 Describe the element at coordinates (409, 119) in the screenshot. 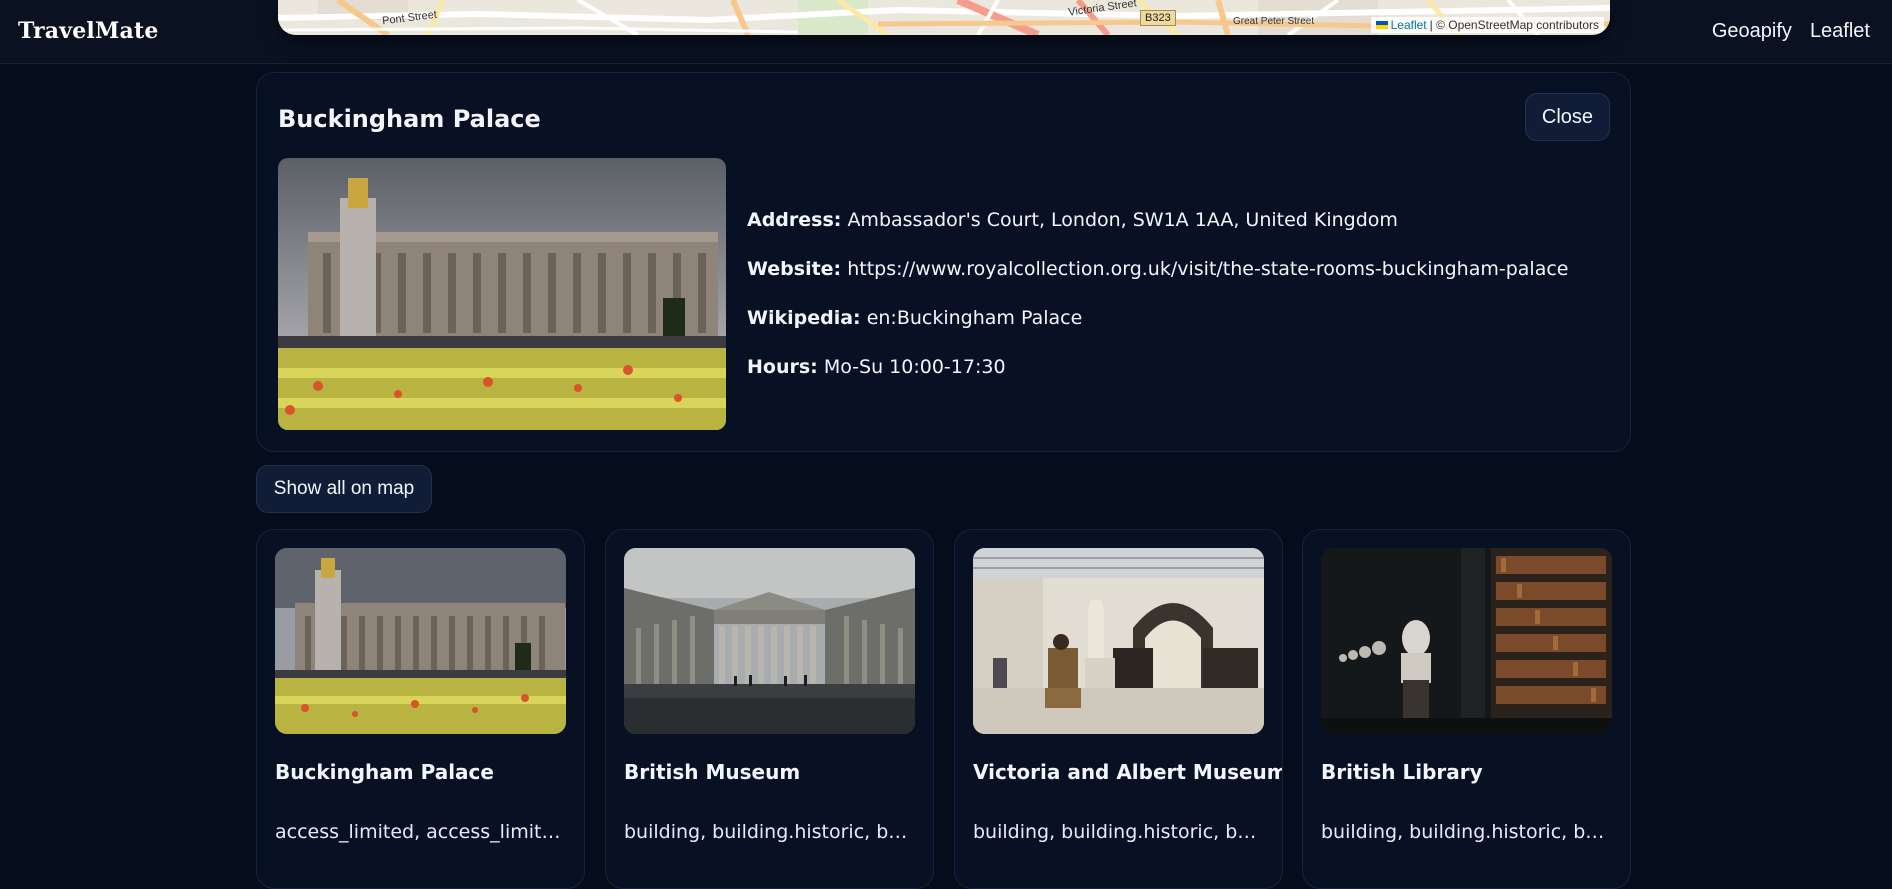

I see `place-title: Buckingham Palace` at that location.